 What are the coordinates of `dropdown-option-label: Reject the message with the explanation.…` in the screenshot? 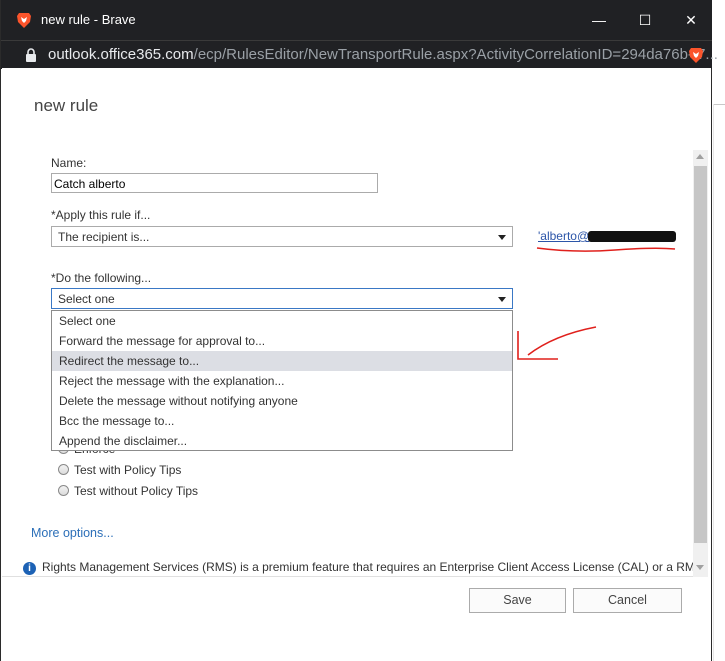 It's located at (172, 381).